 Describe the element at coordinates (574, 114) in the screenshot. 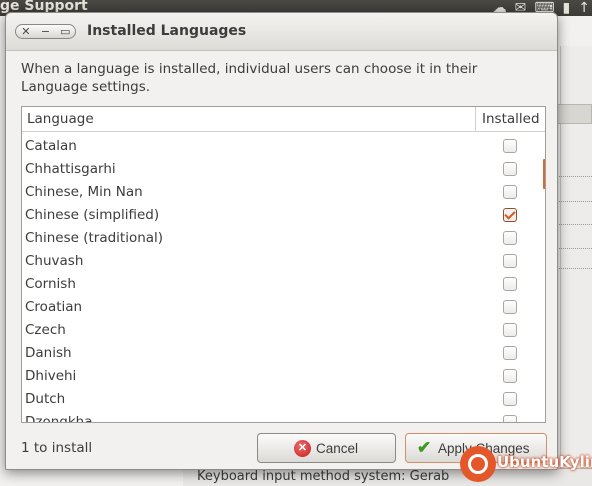

I see `background-tab` at that location.